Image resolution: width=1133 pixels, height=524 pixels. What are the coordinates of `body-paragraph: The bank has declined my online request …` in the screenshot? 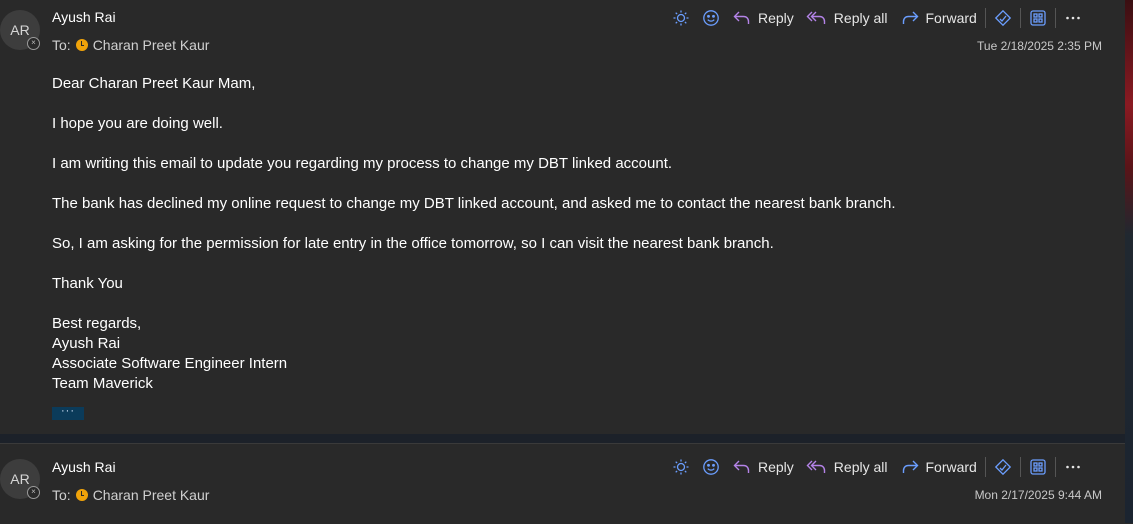 It's located at (474, 203).